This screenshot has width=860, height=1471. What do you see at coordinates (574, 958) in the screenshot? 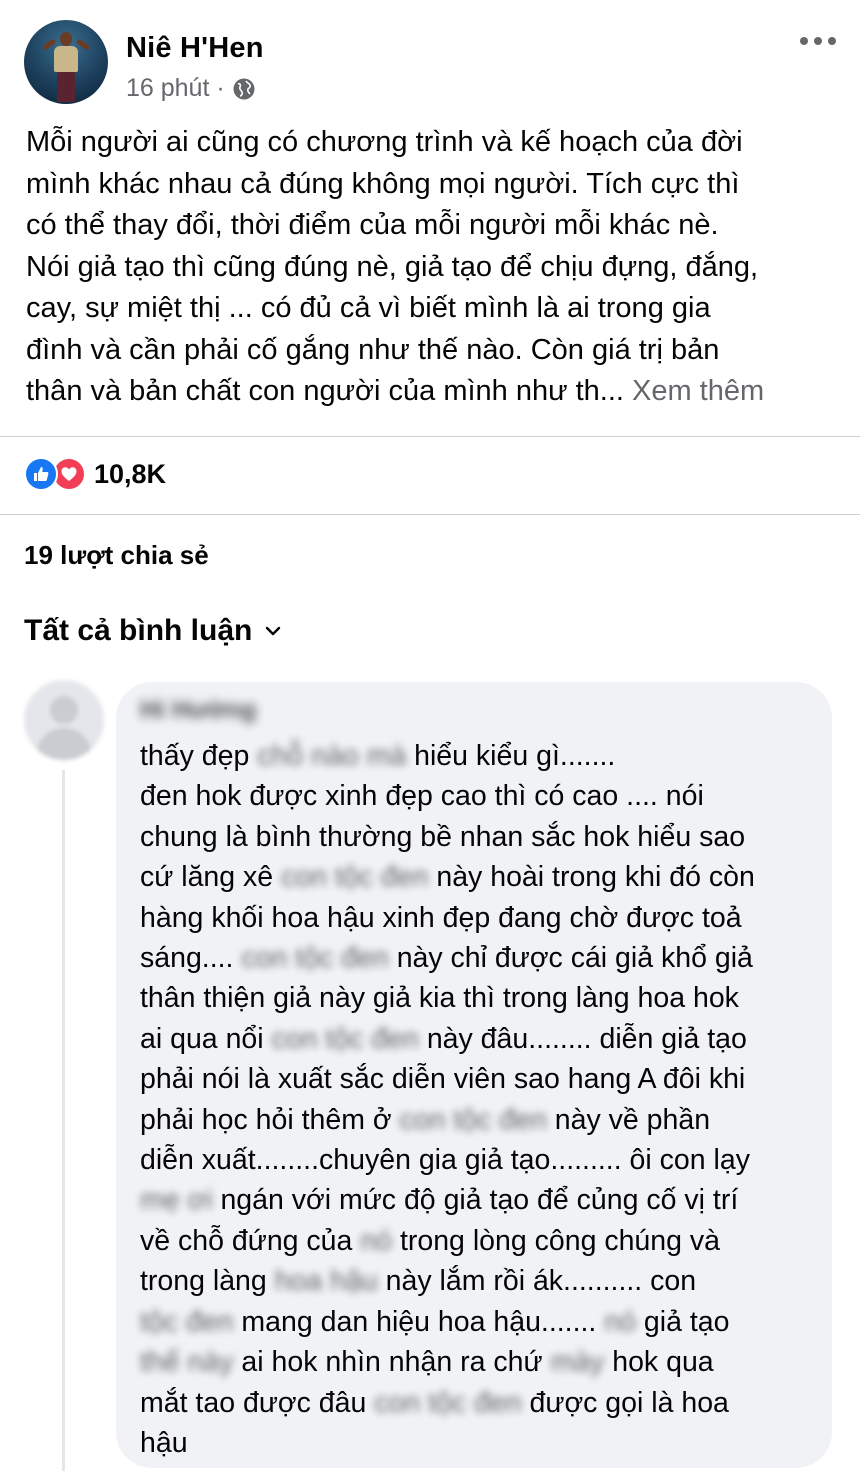
I see `comment-text-segment: này chỉ được cái giả khổ giả` at bounding box center [574, 958].